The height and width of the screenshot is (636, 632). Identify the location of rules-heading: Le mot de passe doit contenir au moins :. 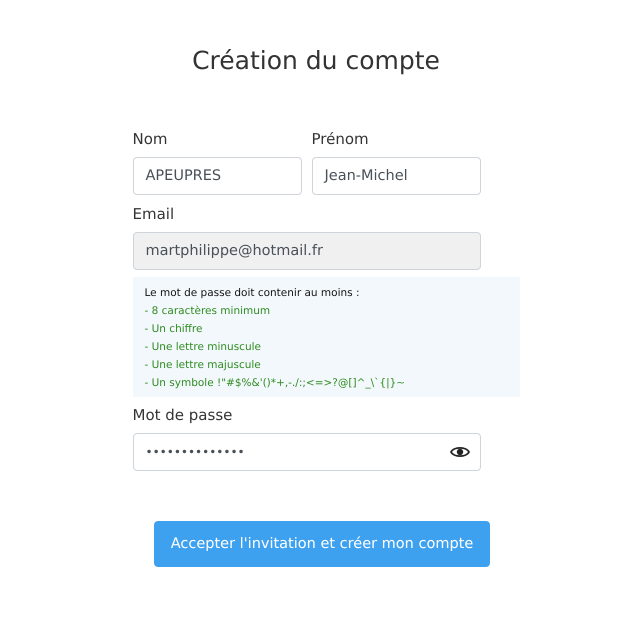
(252, 293).